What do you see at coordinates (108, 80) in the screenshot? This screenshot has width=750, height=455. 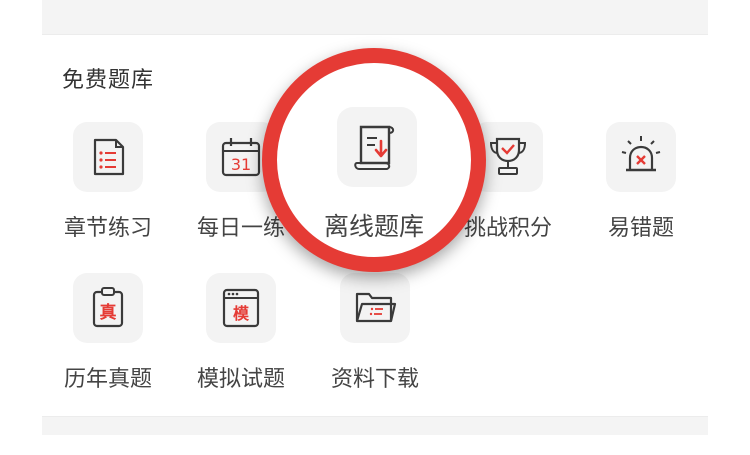 I see `section-title: 免费题库` at bounding box center [108, 80].